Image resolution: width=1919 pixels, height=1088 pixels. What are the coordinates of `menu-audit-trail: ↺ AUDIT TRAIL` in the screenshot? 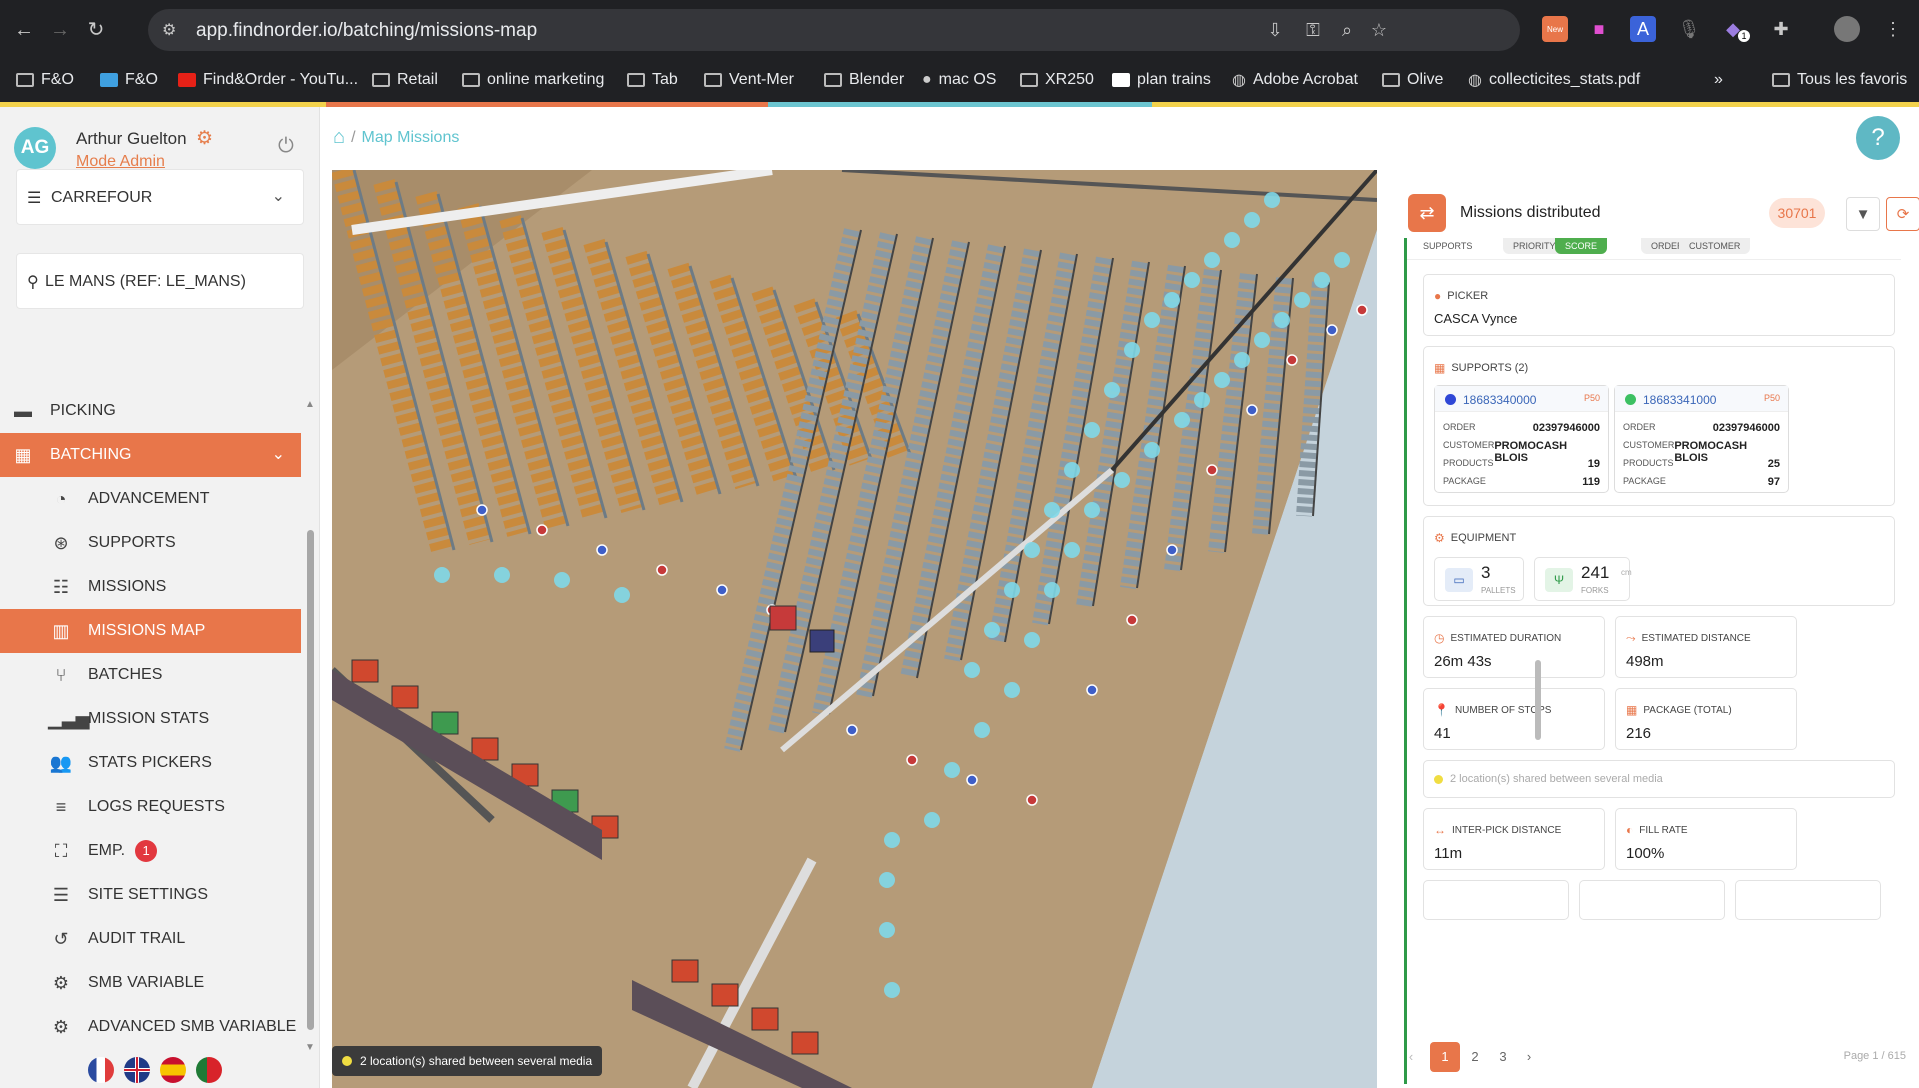 It's located at (150, 939).